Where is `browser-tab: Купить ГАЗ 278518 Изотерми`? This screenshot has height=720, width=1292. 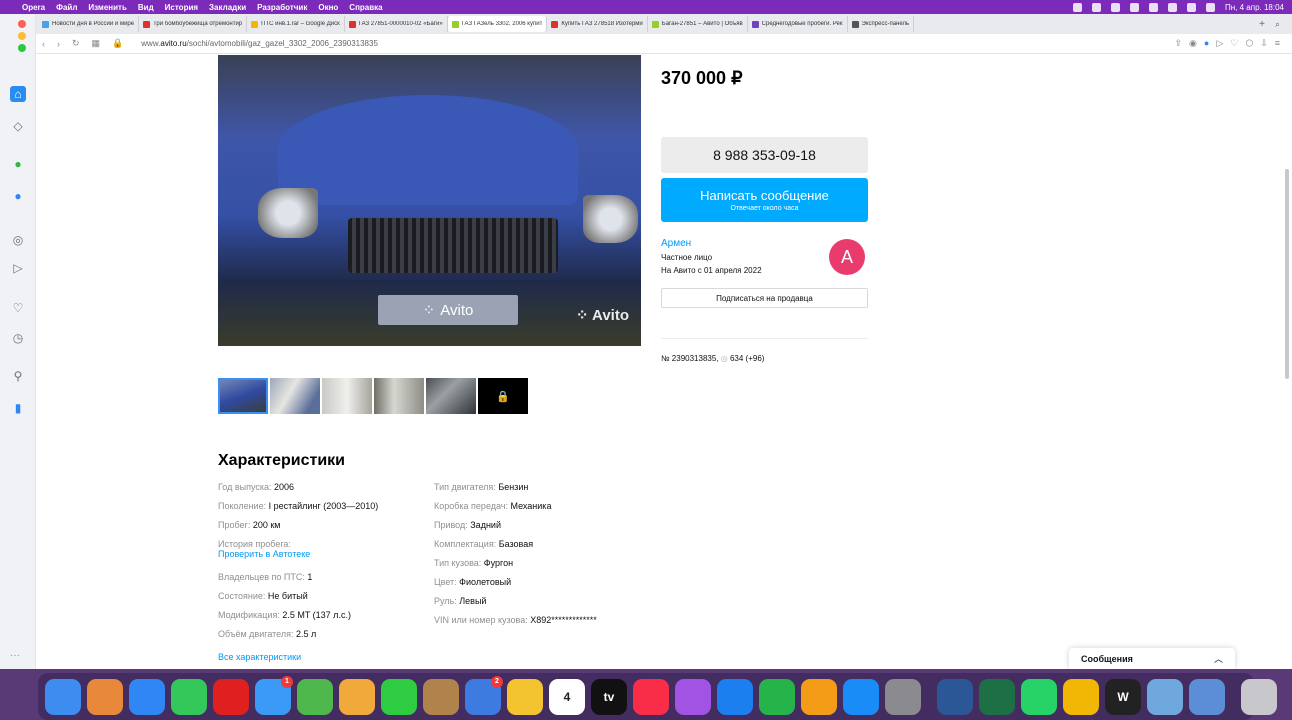
browser-tab: Купить ГАЗ 278518 Изотерми is located at coordinates (597, 24).